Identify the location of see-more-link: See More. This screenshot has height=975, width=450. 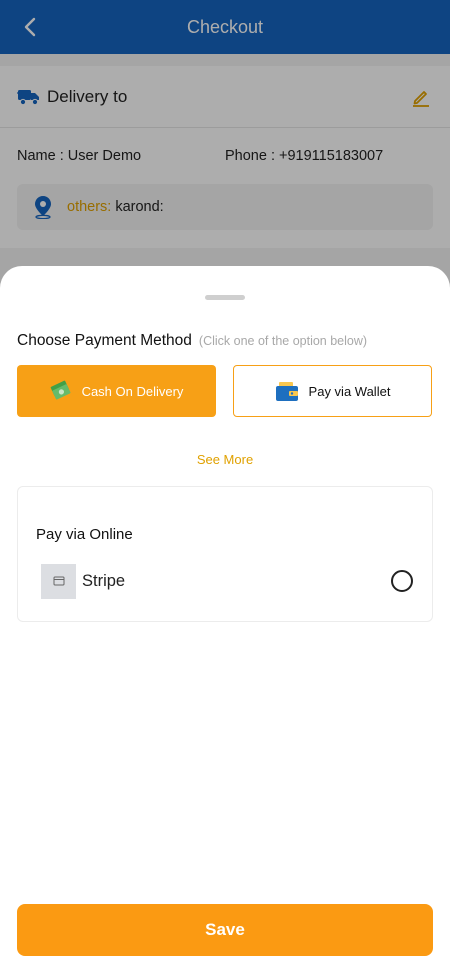
(225, 459).